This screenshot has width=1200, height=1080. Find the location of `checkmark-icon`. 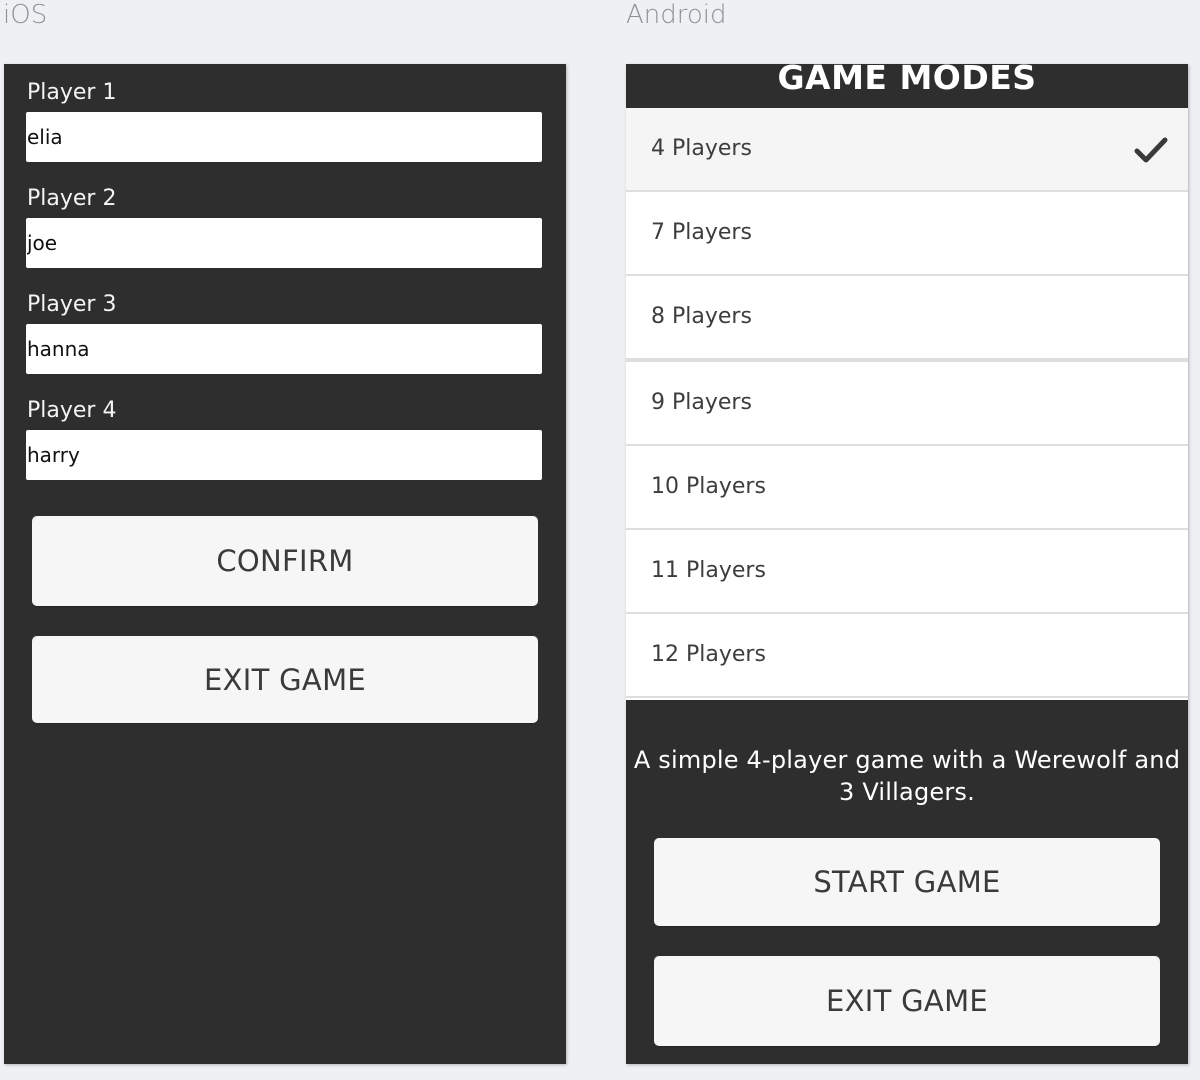

checkmark-icon is located at coordinates (1151, 150).